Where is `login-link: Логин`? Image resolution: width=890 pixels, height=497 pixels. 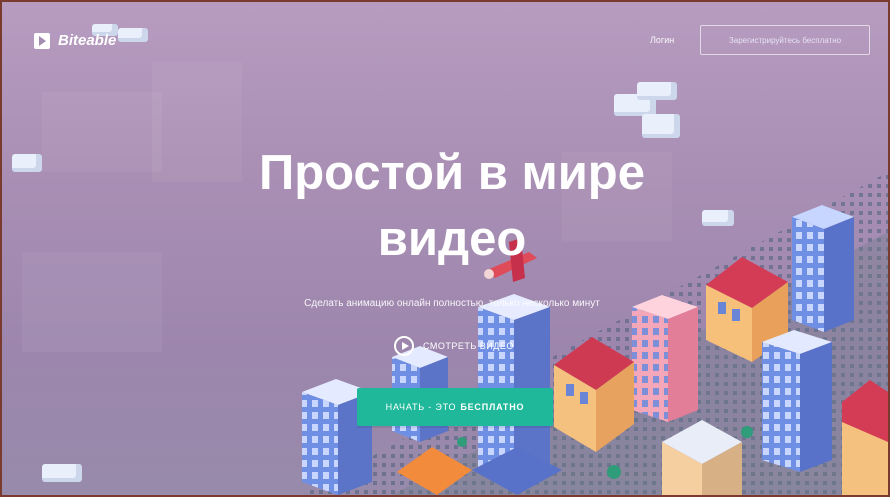
login-link: Логин is located at coordinates (662, 40).